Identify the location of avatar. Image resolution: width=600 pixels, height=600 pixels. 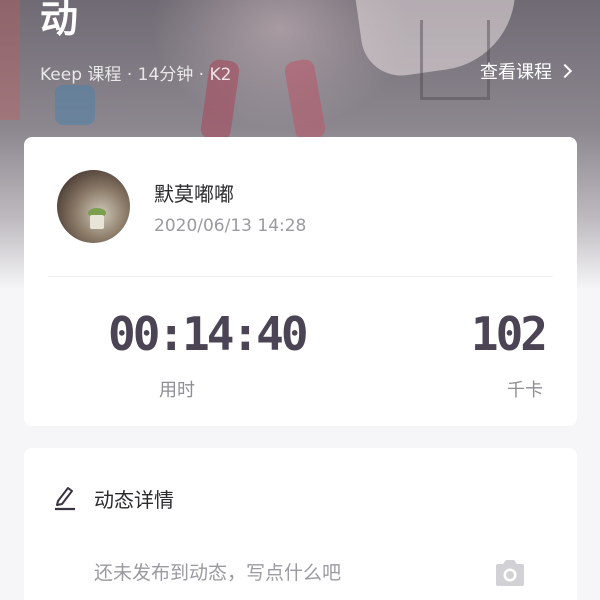
(93, 206).